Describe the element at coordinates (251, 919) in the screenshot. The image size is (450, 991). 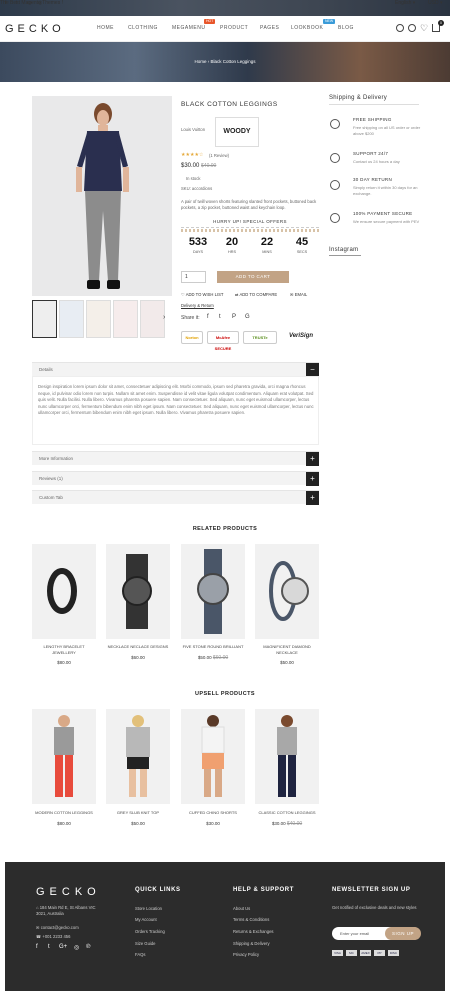
I see `footer-link: Terms & Conditions` at that location.